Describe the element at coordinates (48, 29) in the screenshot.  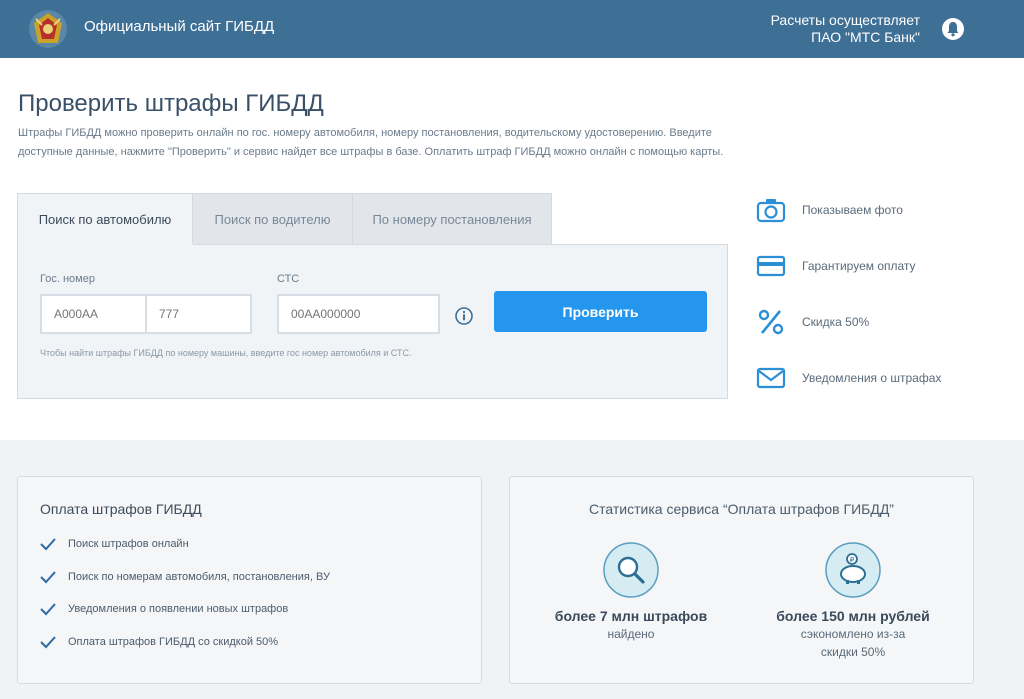
I see `gibdd-emblem-icon` at that location.